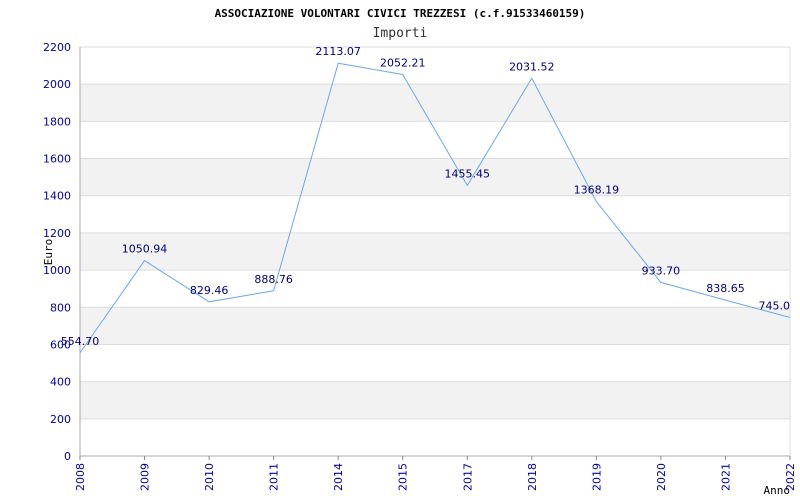  What do you see at coordinates (60, 382) in the screenshot?
I see `y-tick-label: 400` at bounding box center [60, 382].